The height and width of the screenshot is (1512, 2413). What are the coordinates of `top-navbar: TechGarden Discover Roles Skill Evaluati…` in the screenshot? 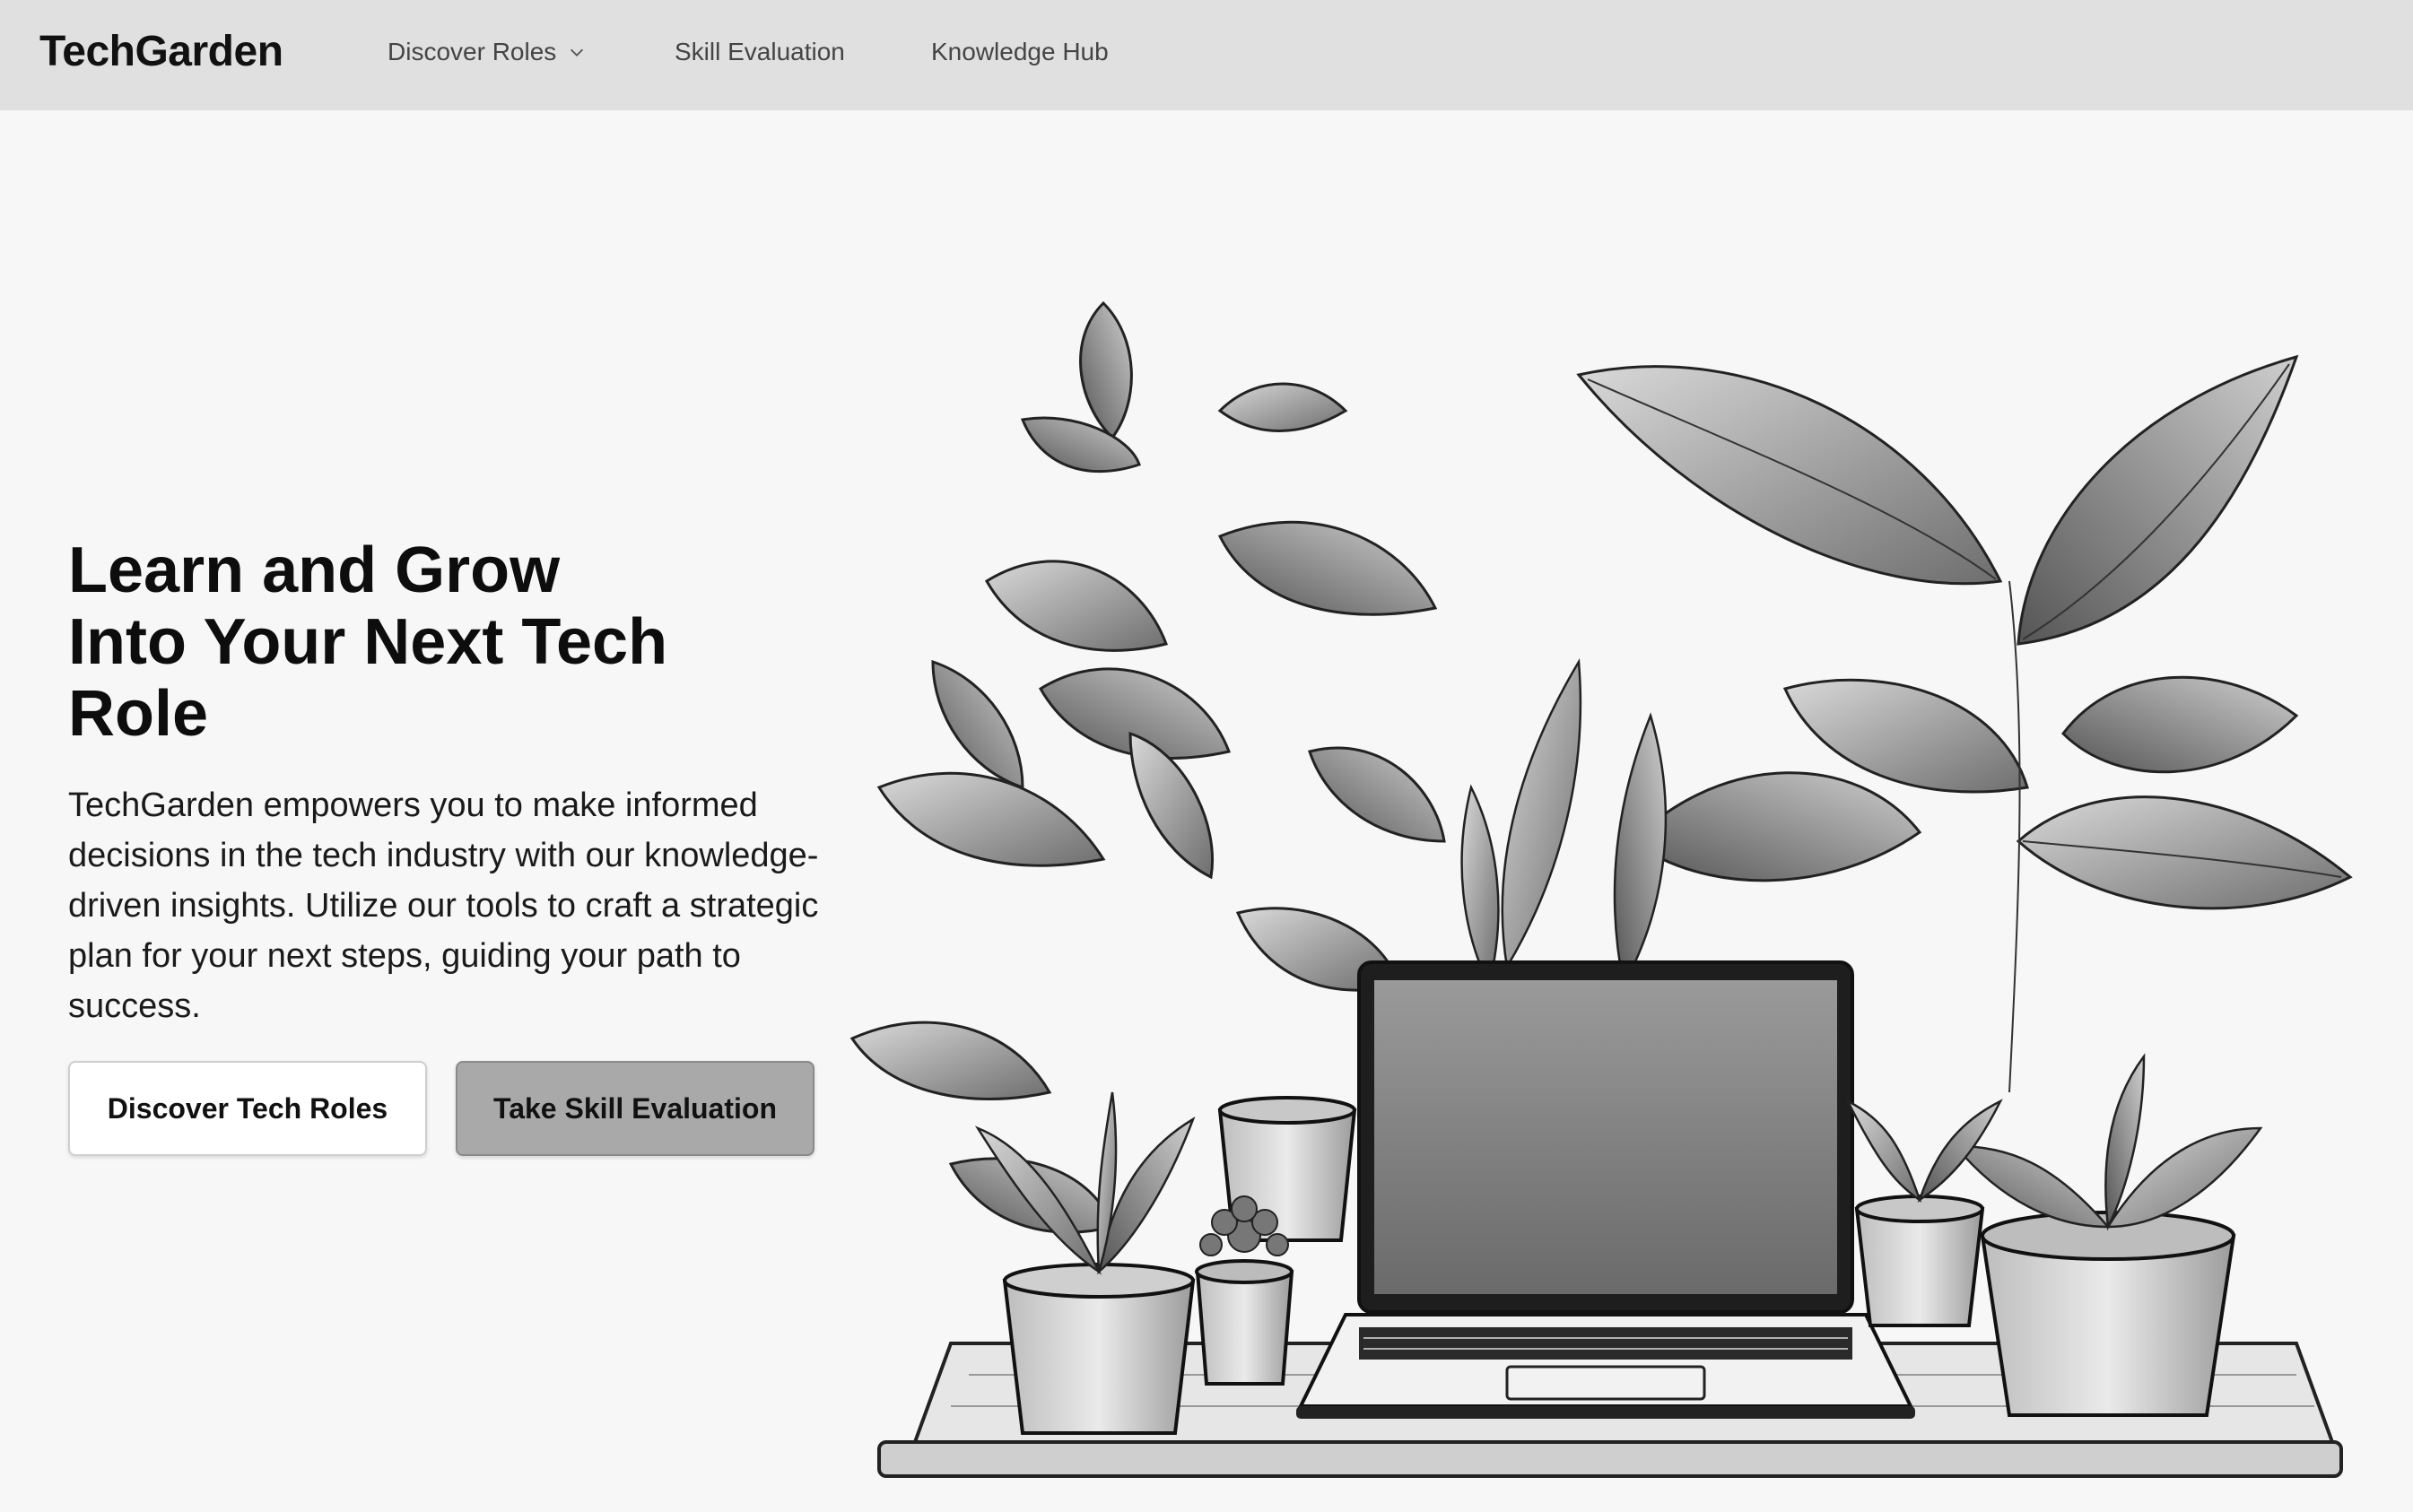 It's located at (1206, 55).